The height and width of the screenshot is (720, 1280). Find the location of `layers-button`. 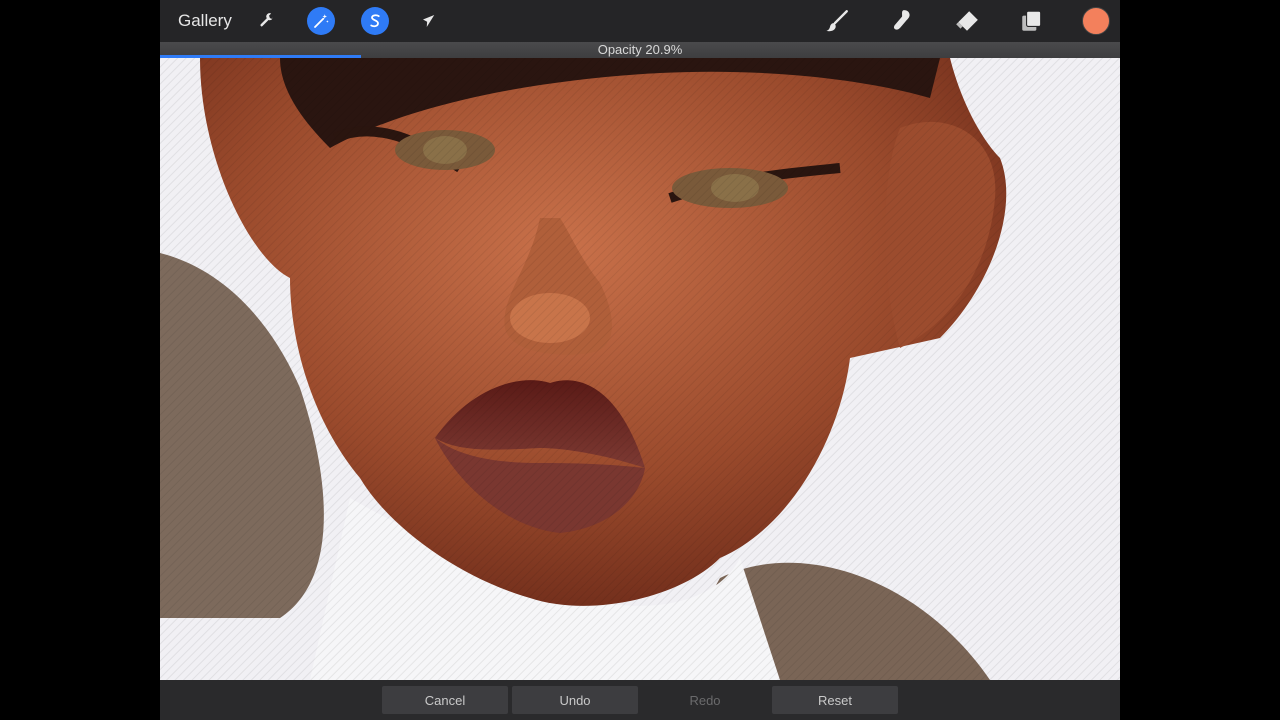

layers-button is located at coordinates (1032, 21).